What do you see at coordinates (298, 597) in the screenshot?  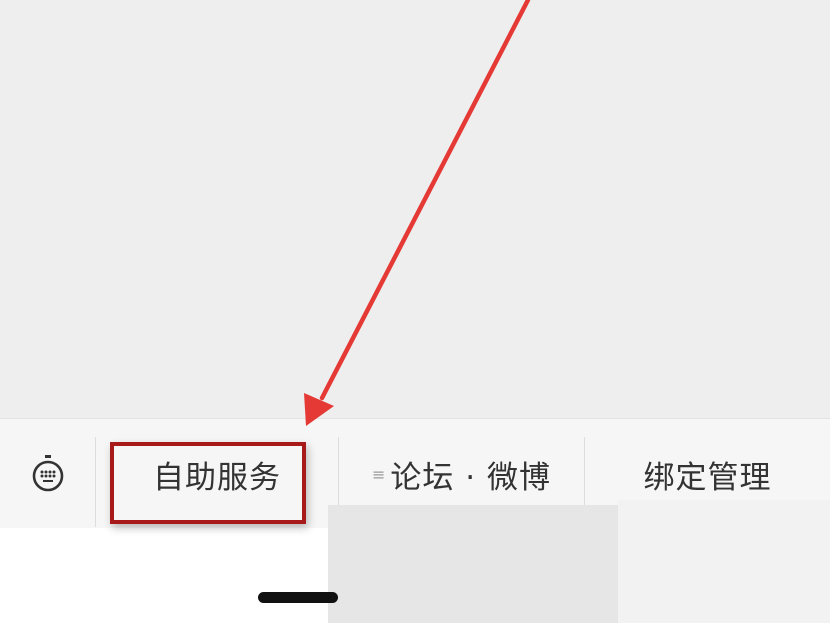 I see `home-indicator` at bounding box center [298, 597].